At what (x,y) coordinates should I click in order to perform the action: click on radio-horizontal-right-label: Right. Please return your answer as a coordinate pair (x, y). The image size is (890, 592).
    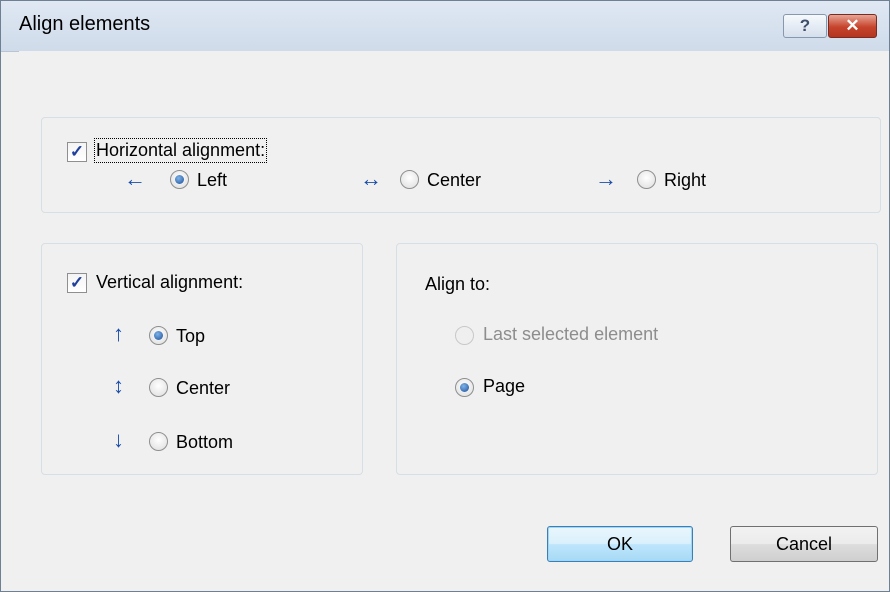
    Looking at the image, I should click on (685, 180).